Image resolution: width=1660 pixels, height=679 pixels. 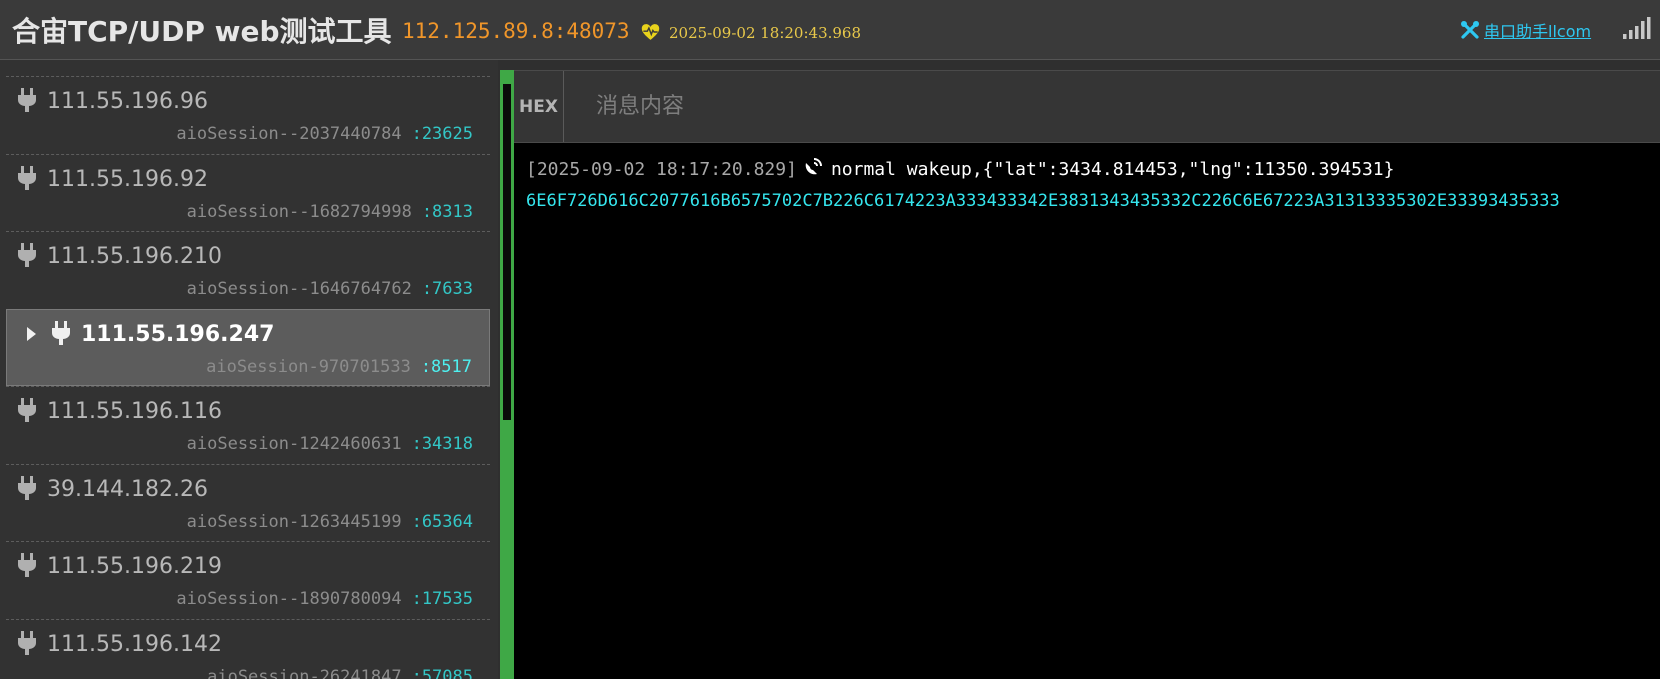 What do you see at coordinates (134, 411) in the screenshot?
I see `session-ip: 111.55.196.116` at bounding box center [134, 411].